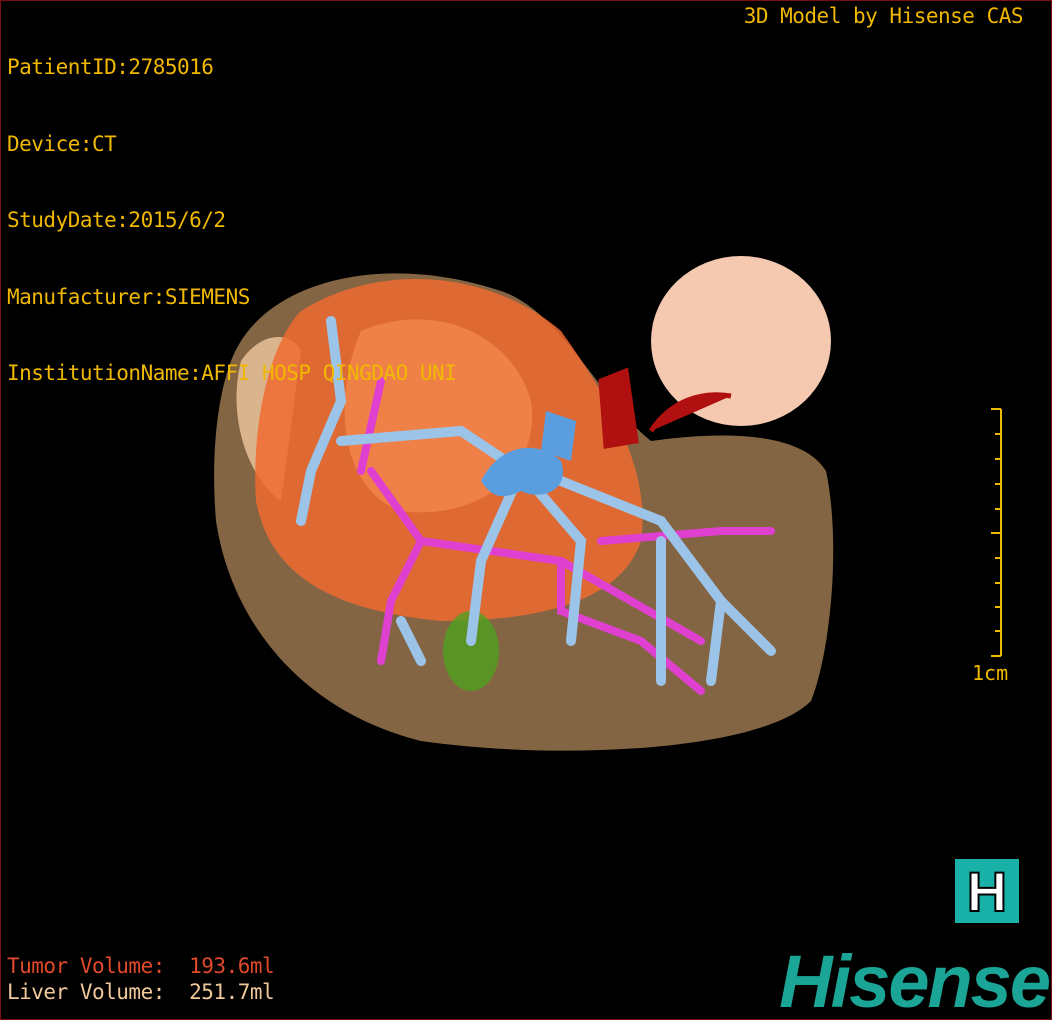 This screenshot has width=1052, height=1020. Describe the element at coordinates (110, 67) in the screenshot. I see `patient-id: PatientID:2785016` at that location.